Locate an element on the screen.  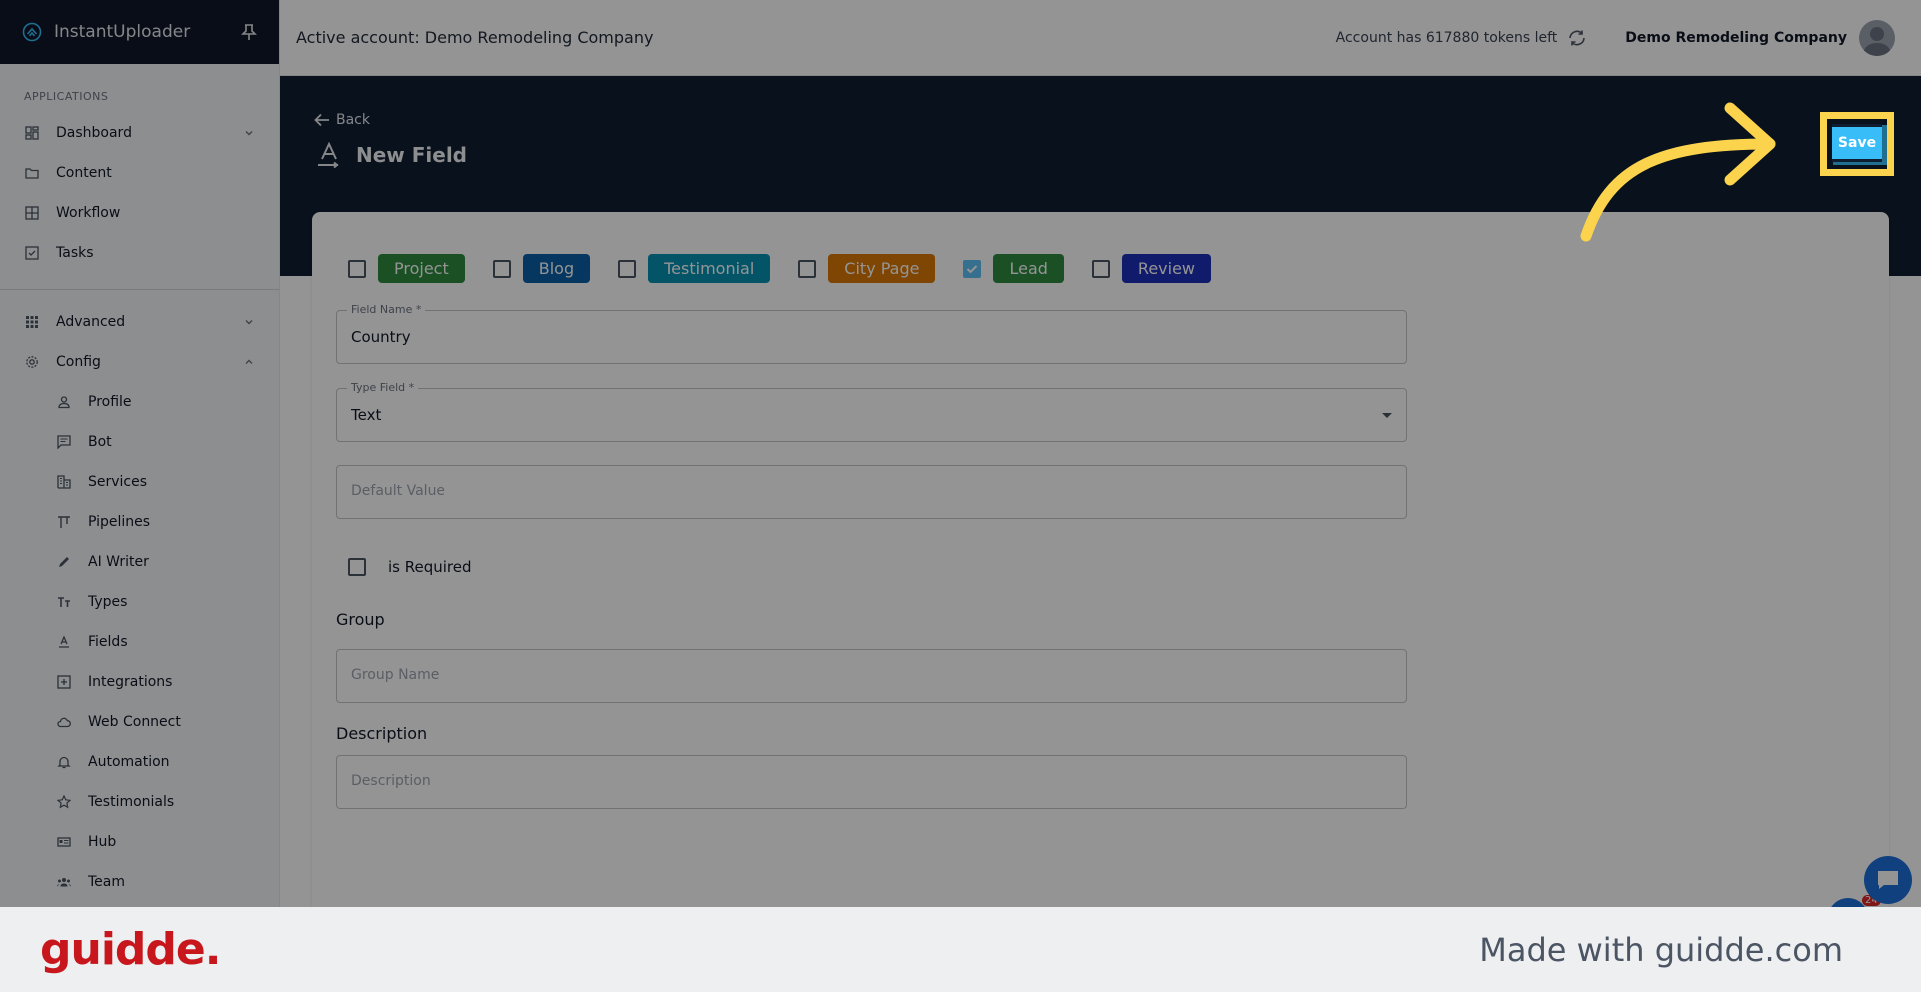
sidebar-item-integrations: Integrations is located at coordinates (139, 682).